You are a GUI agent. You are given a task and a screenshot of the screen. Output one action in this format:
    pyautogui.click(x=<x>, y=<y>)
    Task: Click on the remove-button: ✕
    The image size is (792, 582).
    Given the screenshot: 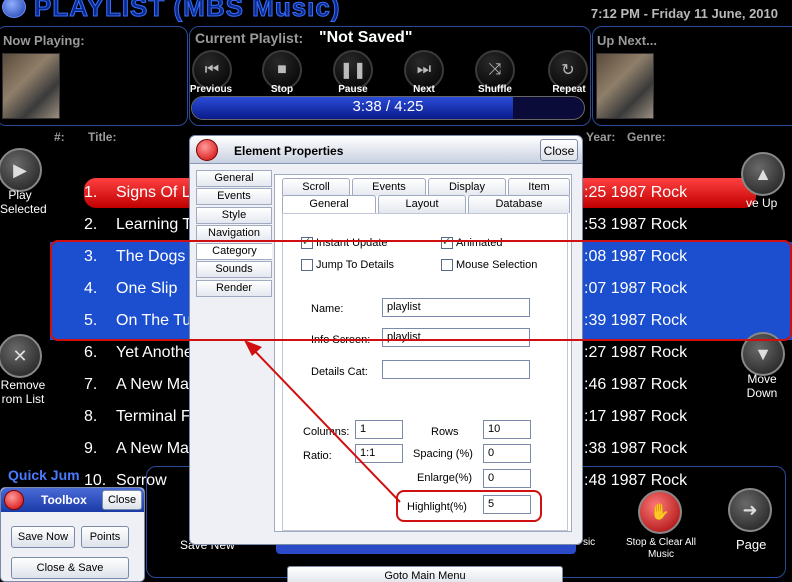 What is the action you would take?
    pyautogui.click(x=21, y=356)
    